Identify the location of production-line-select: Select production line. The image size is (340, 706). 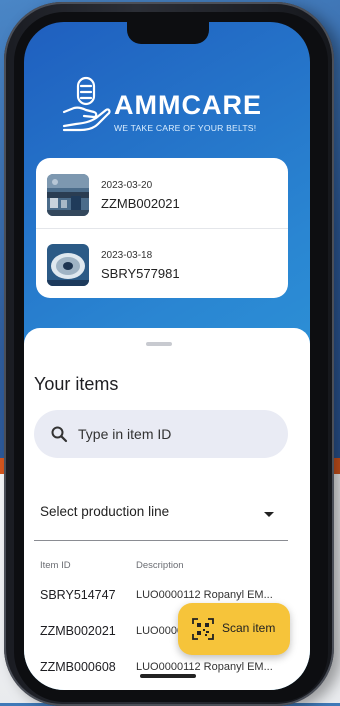
(161, 515).